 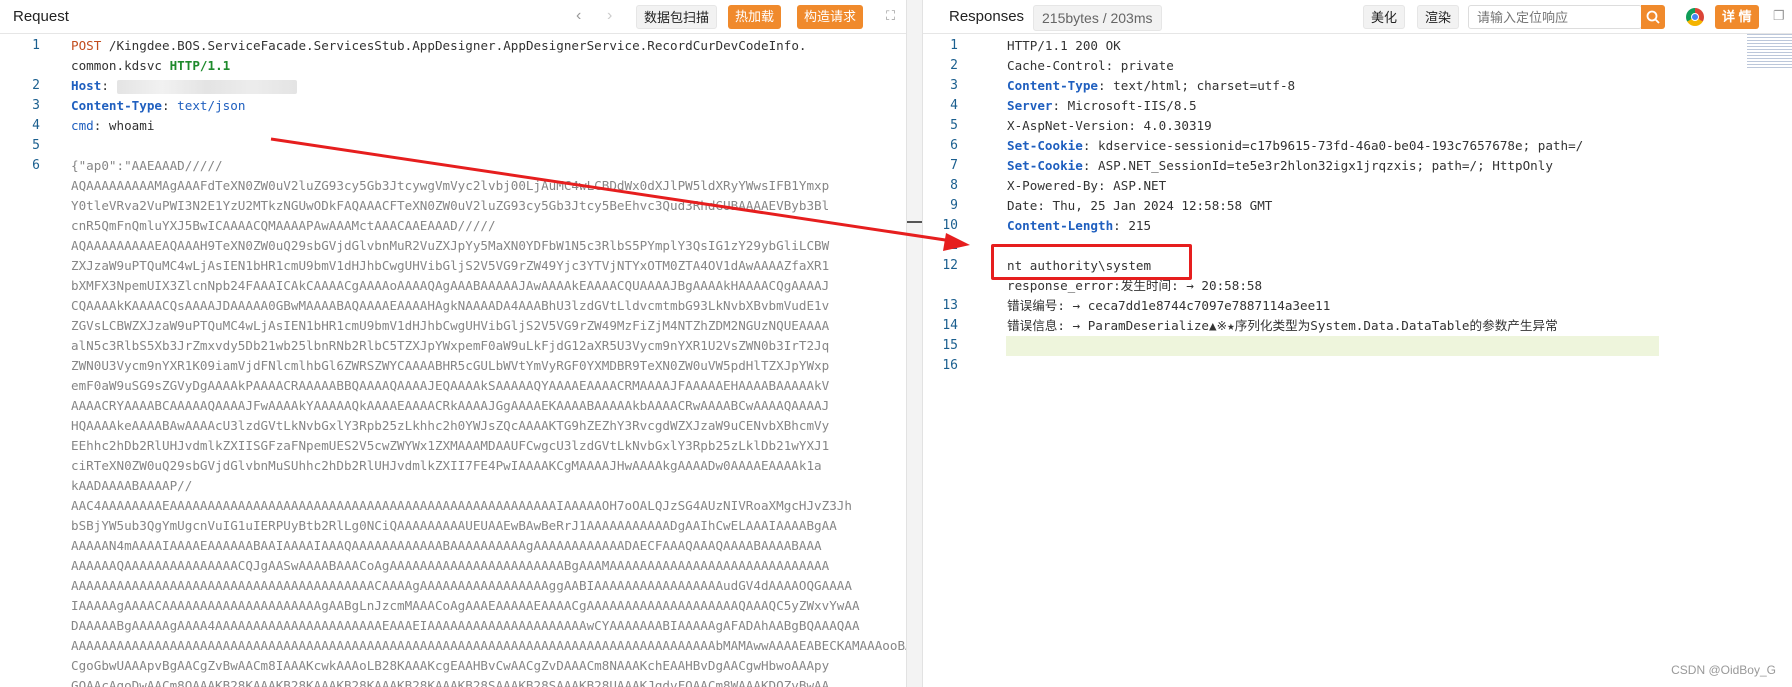 What do you see at coordinates (609, 16) in the screenshot?
I see `forward-arrow-icon: ›` at bounding box center [609, 16].